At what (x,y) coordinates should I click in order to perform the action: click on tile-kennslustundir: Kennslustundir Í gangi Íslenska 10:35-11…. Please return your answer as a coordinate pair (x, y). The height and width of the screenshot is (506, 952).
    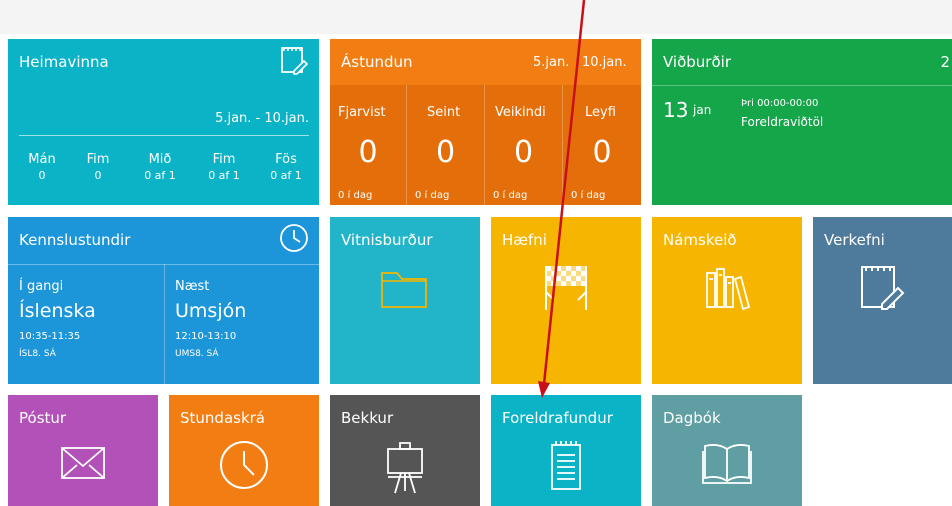
    Looking at the image, I should click on (163, 300).